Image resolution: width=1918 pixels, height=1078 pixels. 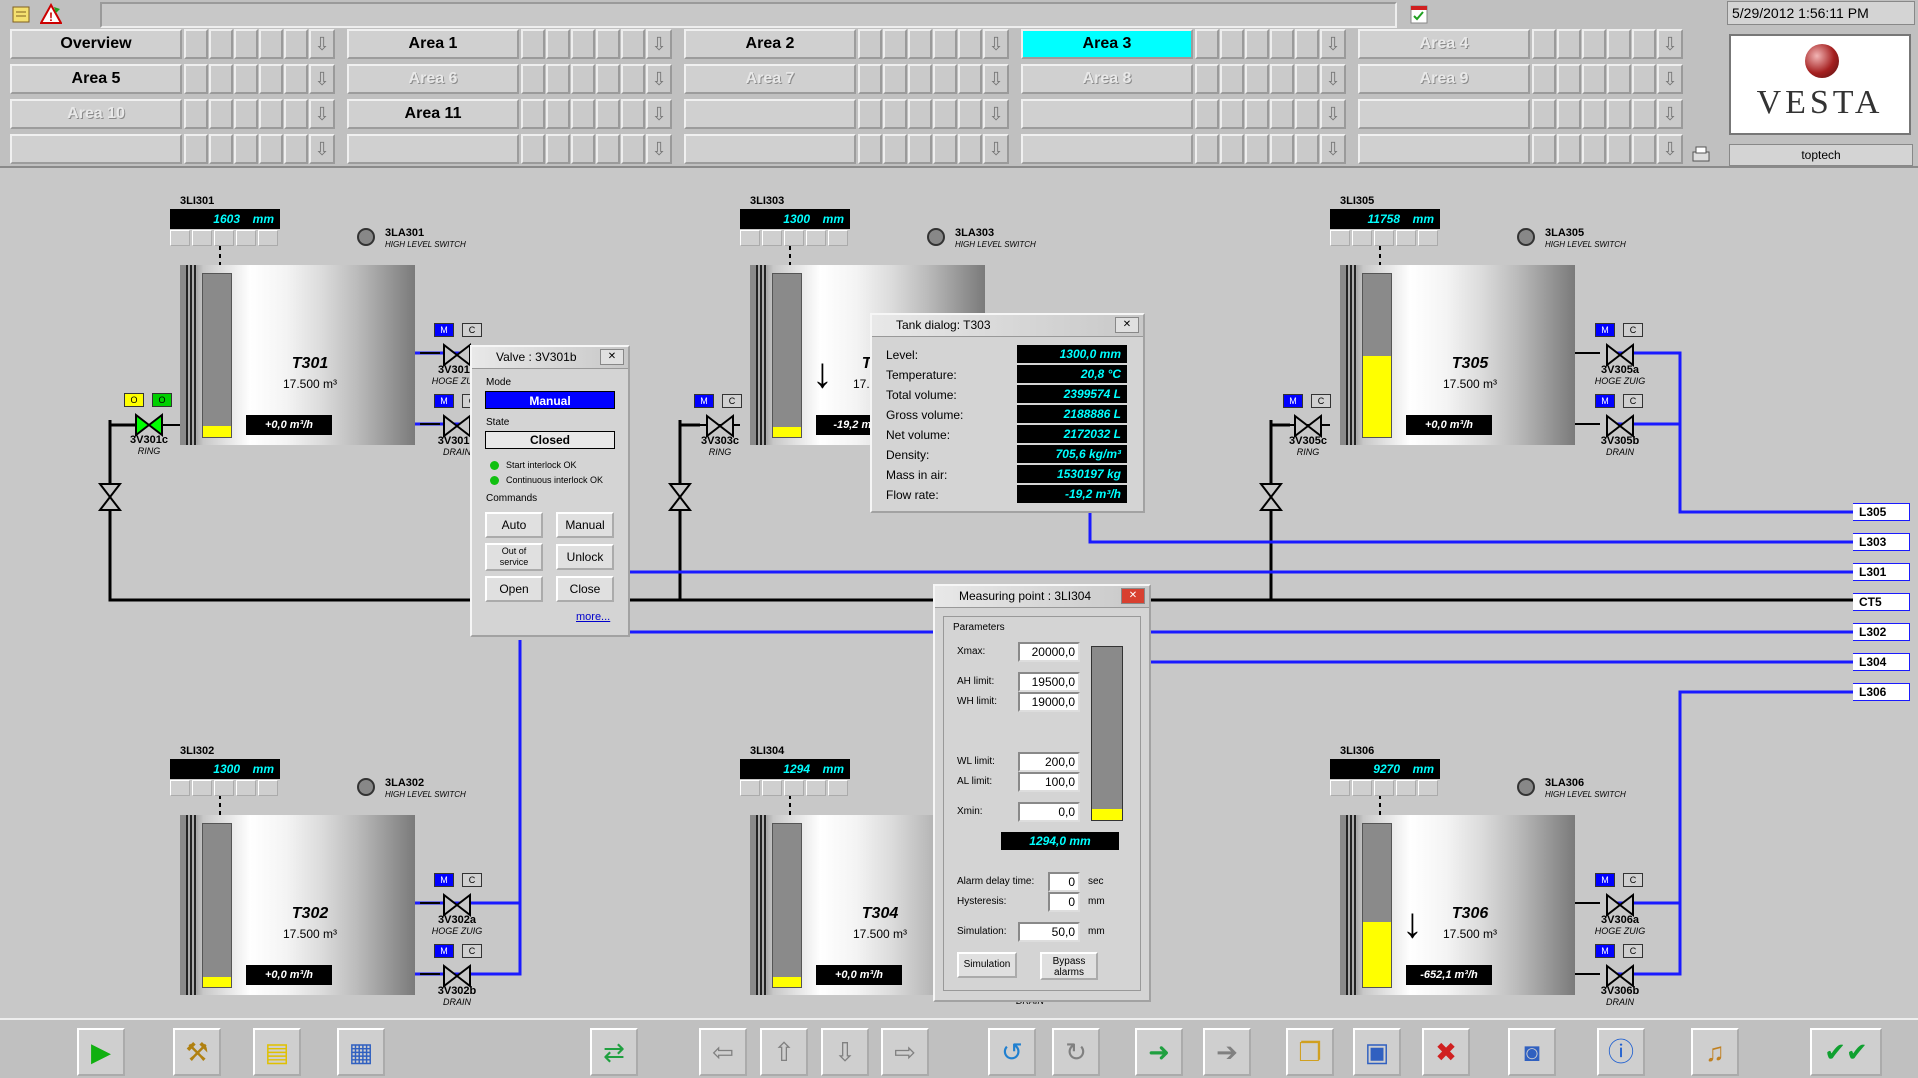 I want to click on arrow-left-icon: ⇦, so click(x=723, y=1052).